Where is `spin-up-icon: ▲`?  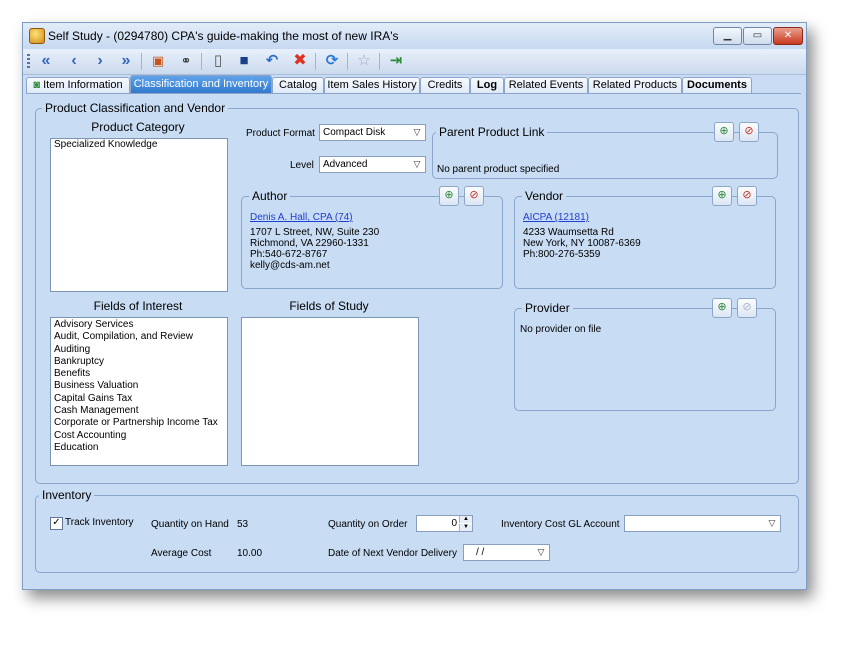 spin-up-icon: ▲ is located at coordinates (465, 519).